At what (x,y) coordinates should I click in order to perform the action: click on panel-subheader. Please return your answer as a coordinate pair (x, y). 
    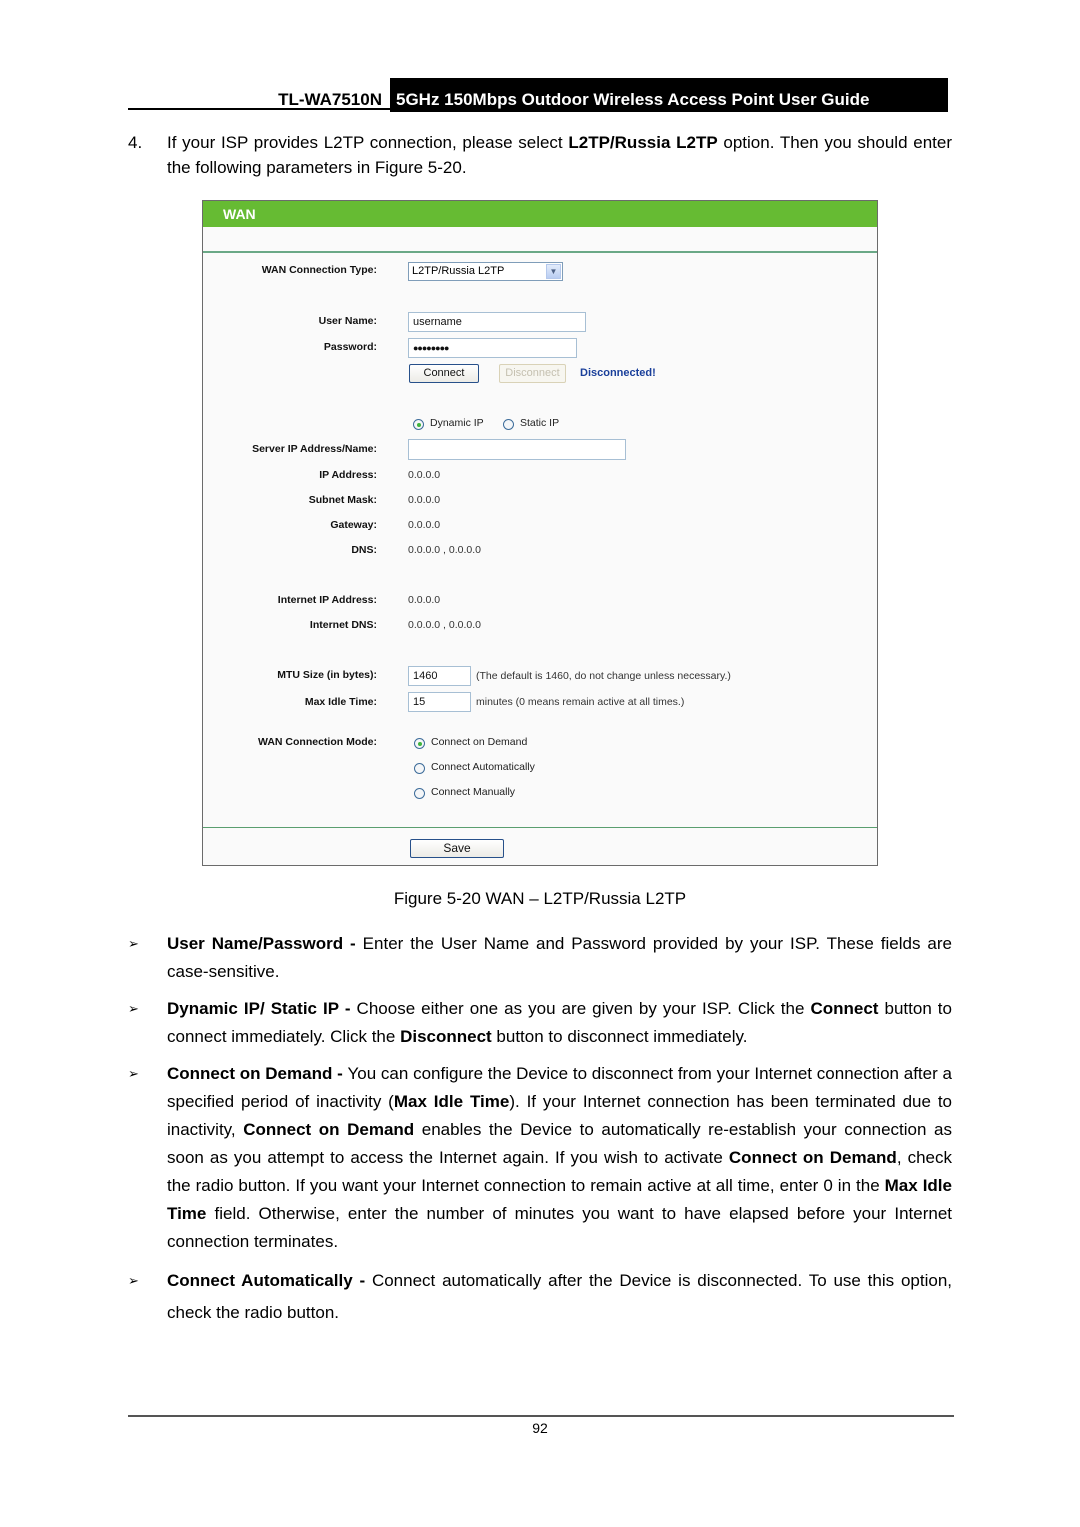
    Looking at the image, I should click on (540, 240).